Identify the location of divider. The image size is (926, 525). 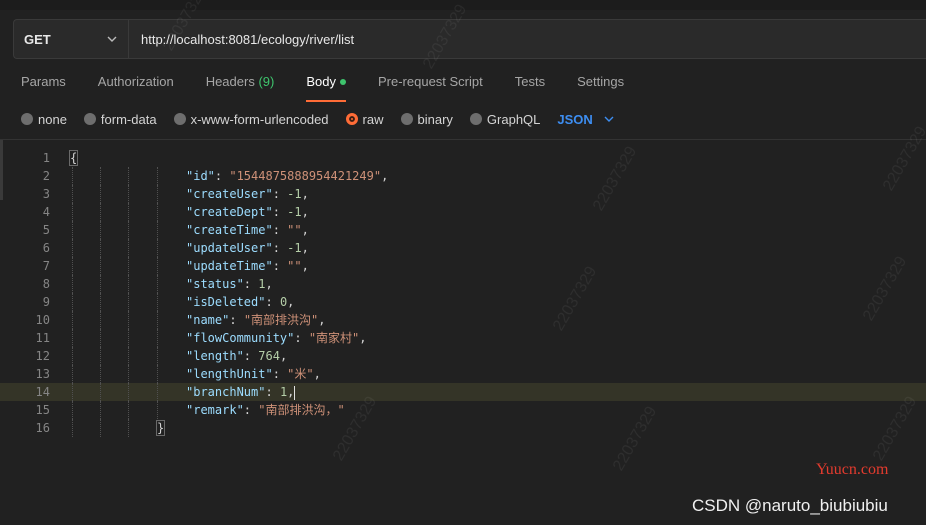
(463, 139).